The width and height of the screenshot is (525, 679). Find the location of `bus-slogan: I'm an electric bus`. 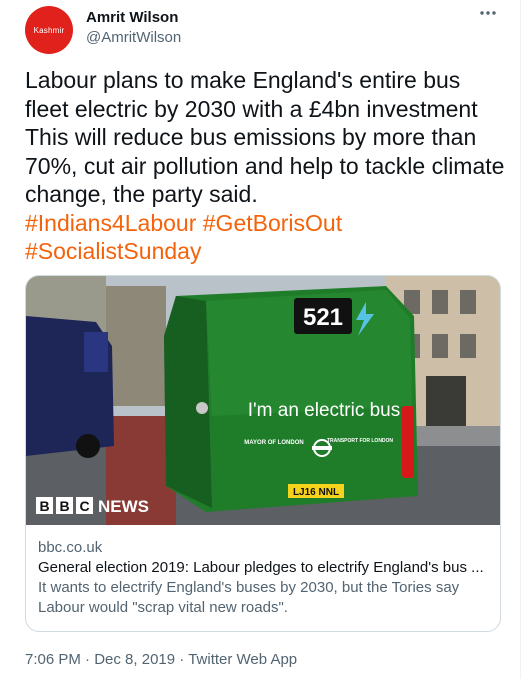

bus-slogan: I'm an electric bus is located at coordinates (324, 410).